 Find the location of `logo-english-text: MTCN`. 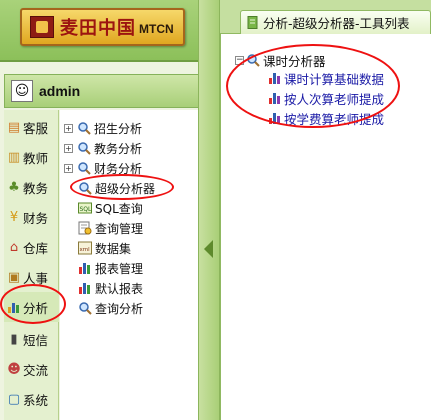

logo-english-text: MTCN is located at coordinates (156, 29).